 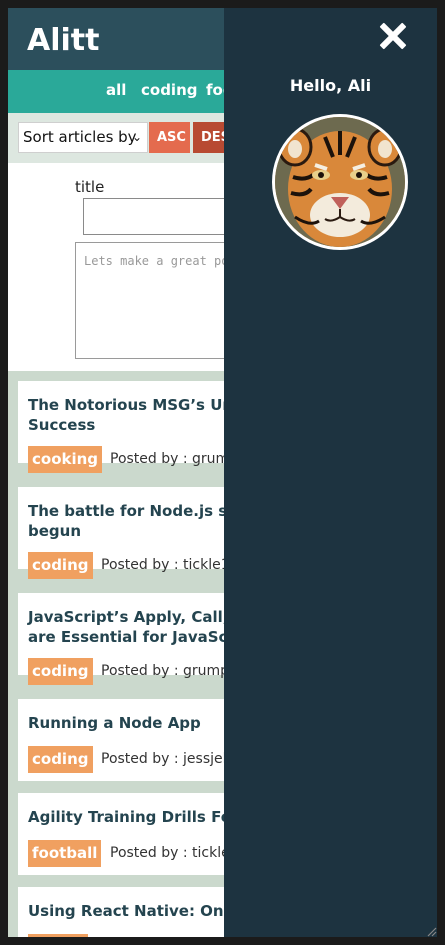 I want to click on sort-asc-button: ASC, so click(x=169, y=137).